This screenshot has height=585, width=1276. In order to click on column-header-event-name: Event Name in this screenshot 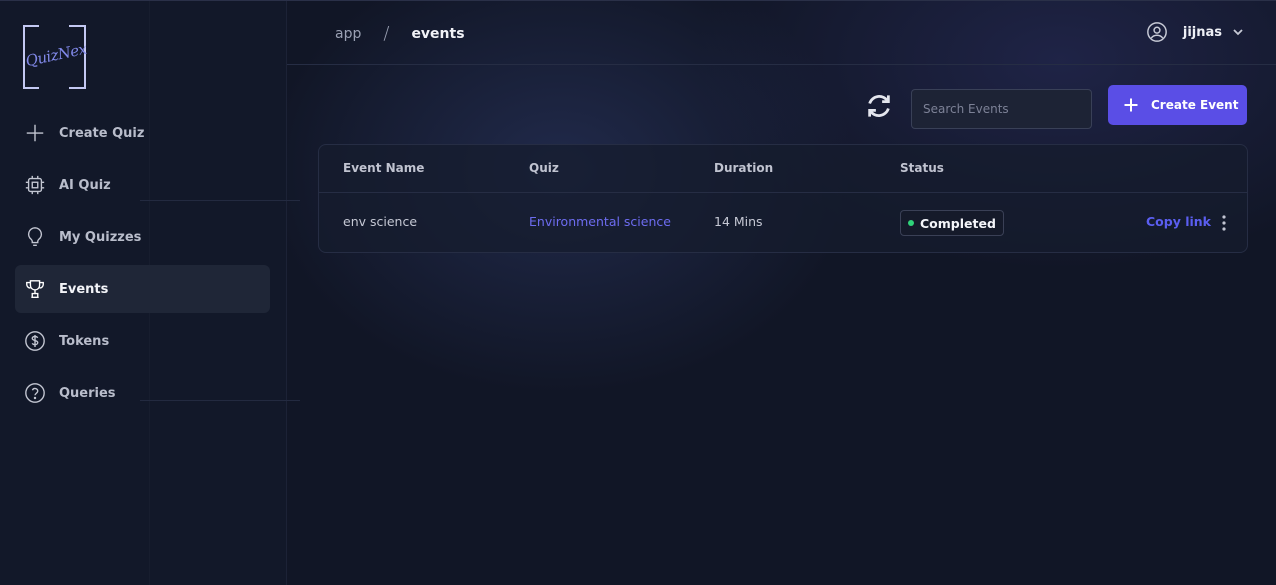, I will do `click(384, 168)`.